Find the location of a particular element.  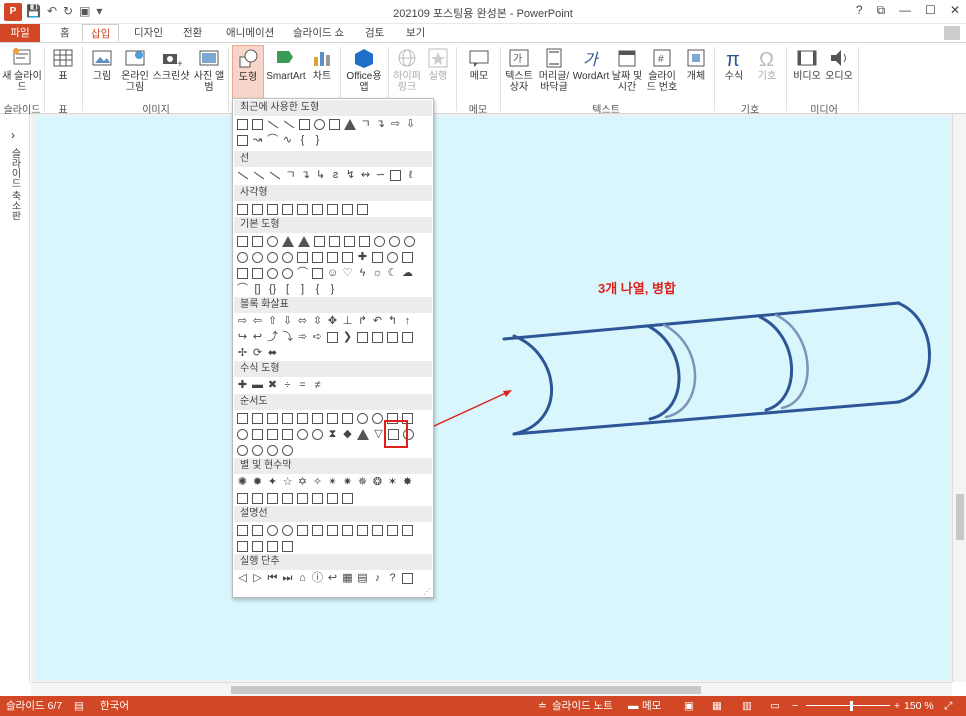

fit-to-window-icon: ⤢ is located at coordinates (948, 706).